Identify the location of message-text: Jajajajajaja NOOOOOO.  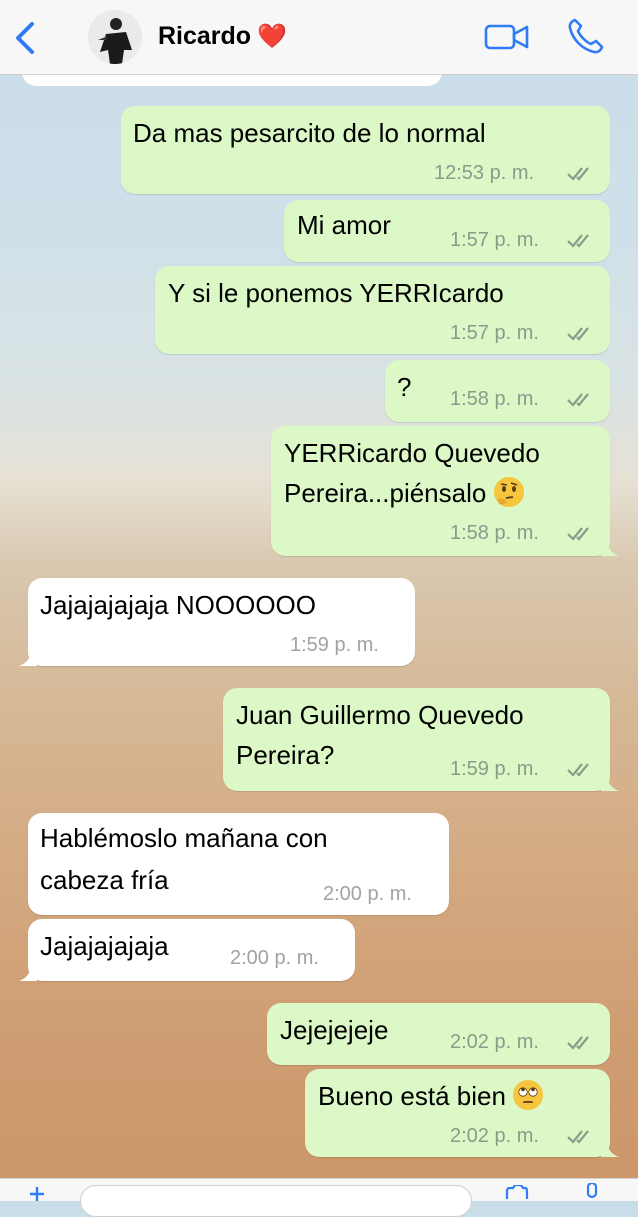
(178, 605).